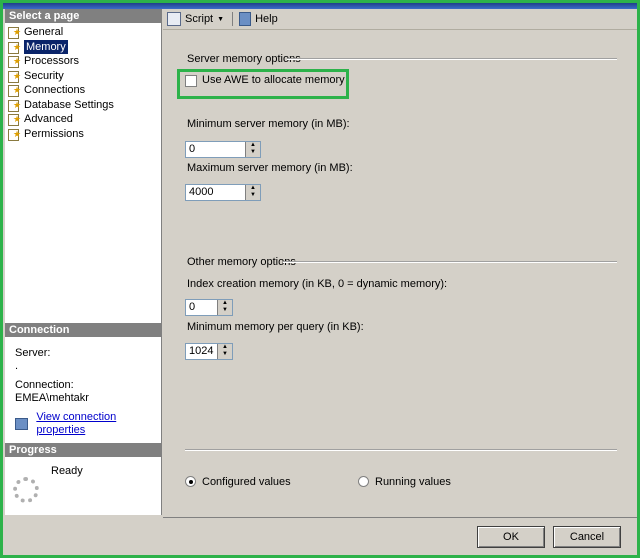 The width and height of the screenshot is (640, 558). What do you see at coordinates (268, 124) in the screenshot?
I see `min-memory-label: Minimum server memory (in MB):` at bounding box center [268, 124].